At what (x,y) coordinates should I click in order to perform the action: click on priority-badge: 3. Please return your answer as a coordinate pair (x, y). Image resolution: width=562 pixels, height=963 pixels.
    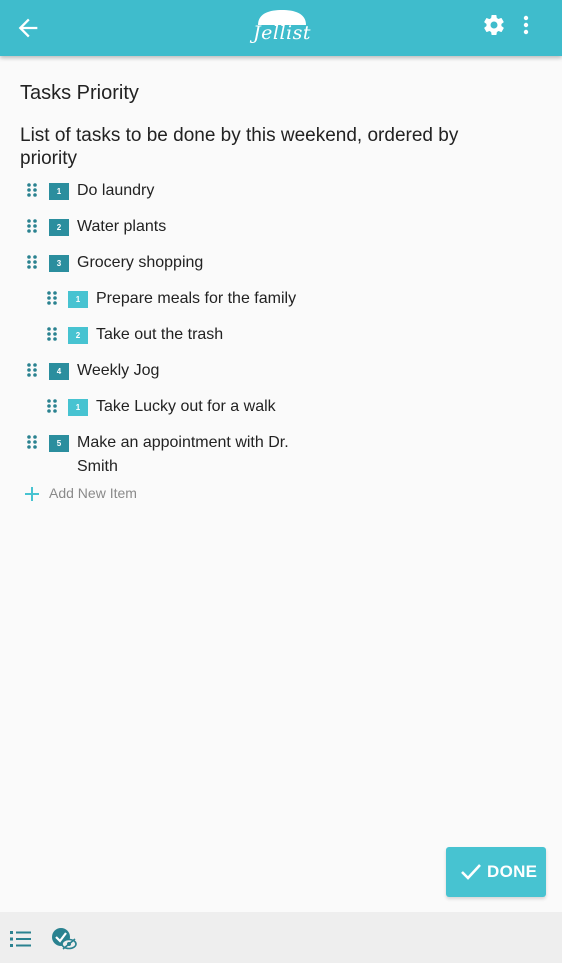
    Looking at the image, I should click on (59, 263).